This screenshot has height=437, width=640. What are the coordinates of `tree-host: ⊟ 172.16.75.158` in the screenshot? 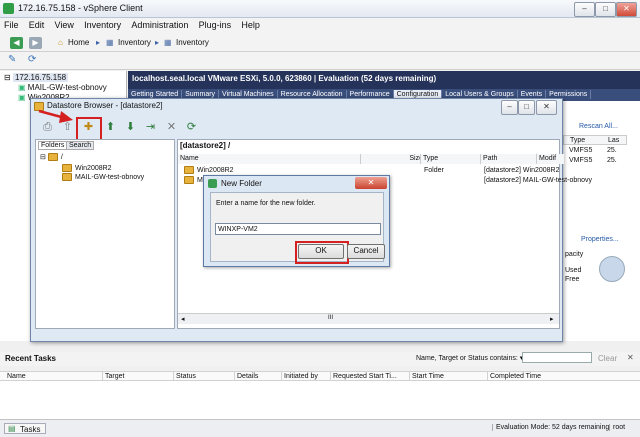 It's located at (36, 77).